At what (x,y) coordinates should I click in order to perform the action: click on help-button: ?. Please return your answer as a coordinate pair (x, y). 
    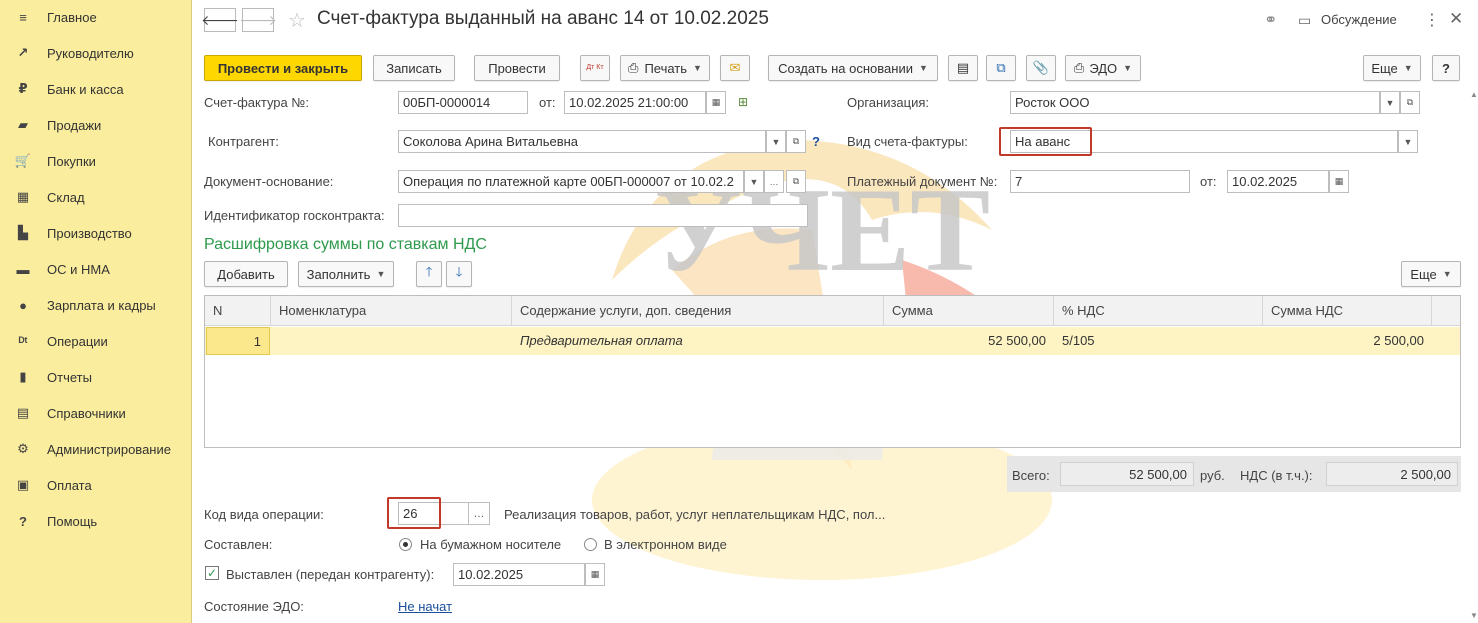
    Looking at the image, I should click on (1446, 68).